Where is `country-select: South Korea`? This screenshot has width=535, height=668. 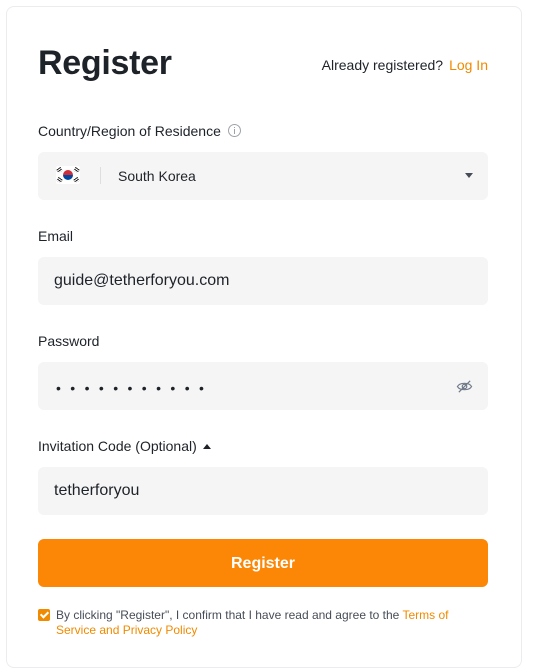 country-select: South Korea is located at coordinates (263, 176).